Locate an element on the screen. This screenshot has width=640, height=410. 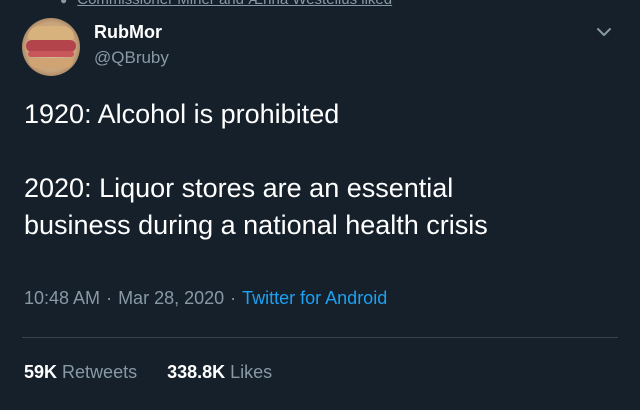
retweets-count: 59K is located at coordinates (41, 372).